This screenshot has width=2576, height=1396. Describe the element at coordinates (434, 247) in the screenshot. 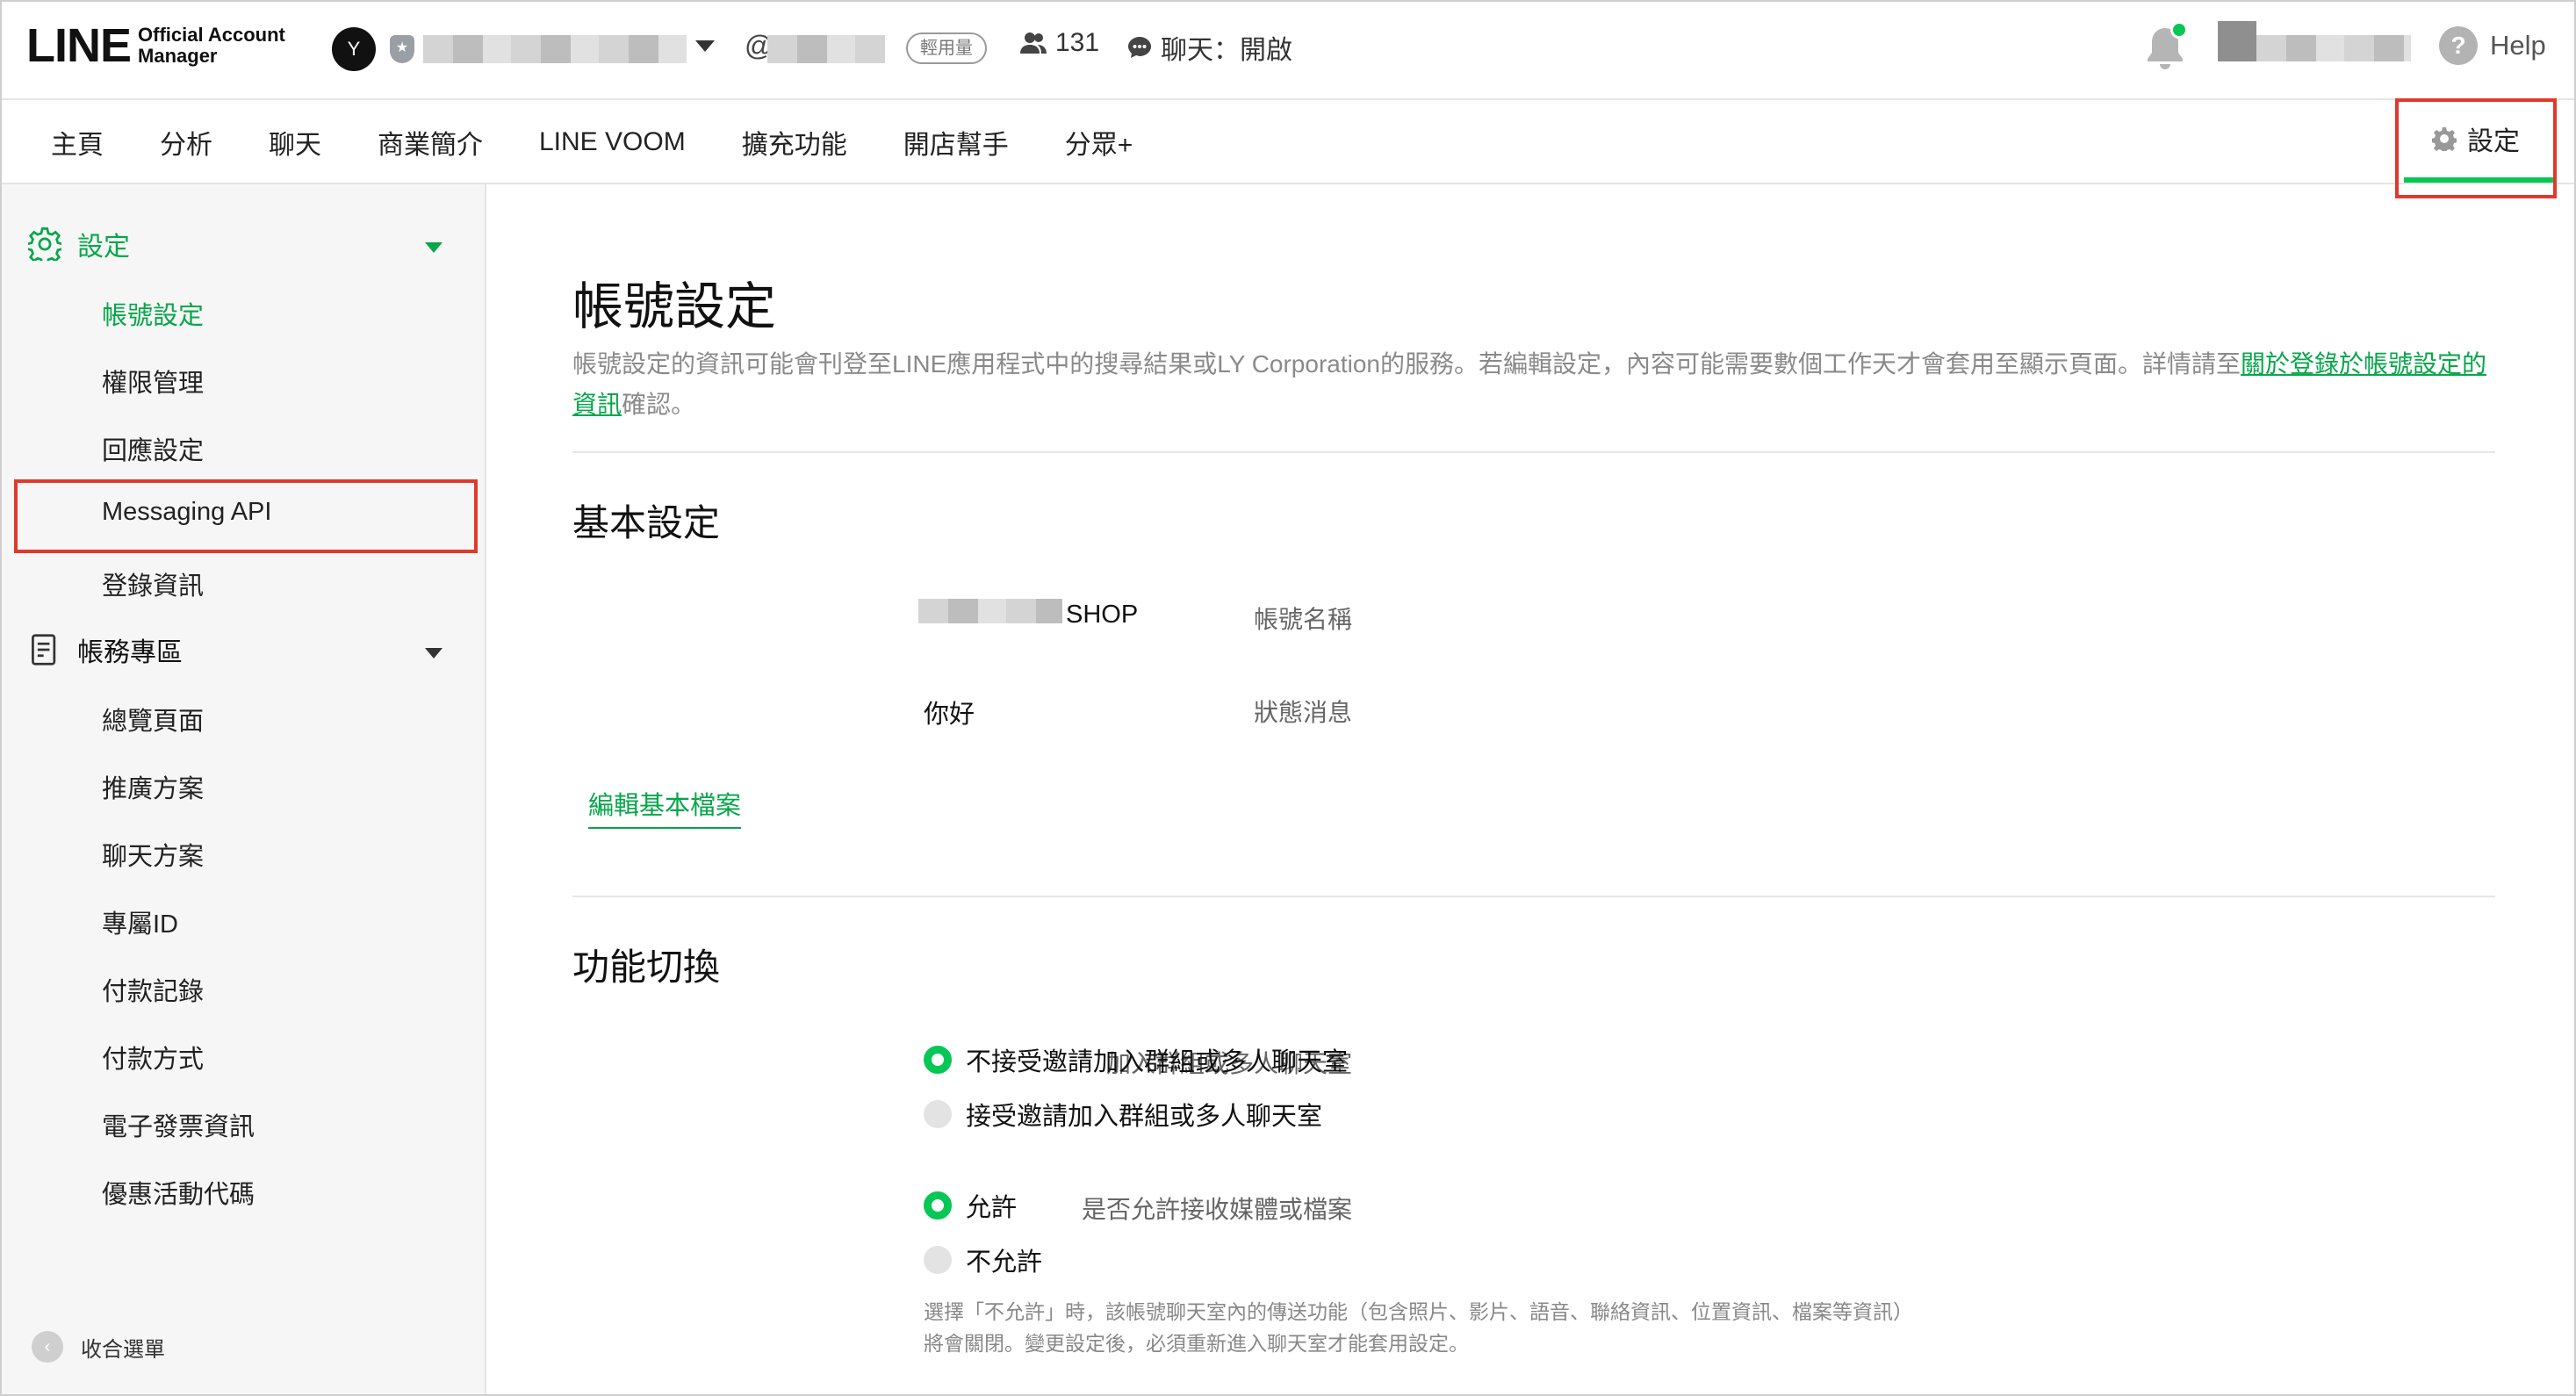

I see `section-settings-chevron-down-icon` at that location.